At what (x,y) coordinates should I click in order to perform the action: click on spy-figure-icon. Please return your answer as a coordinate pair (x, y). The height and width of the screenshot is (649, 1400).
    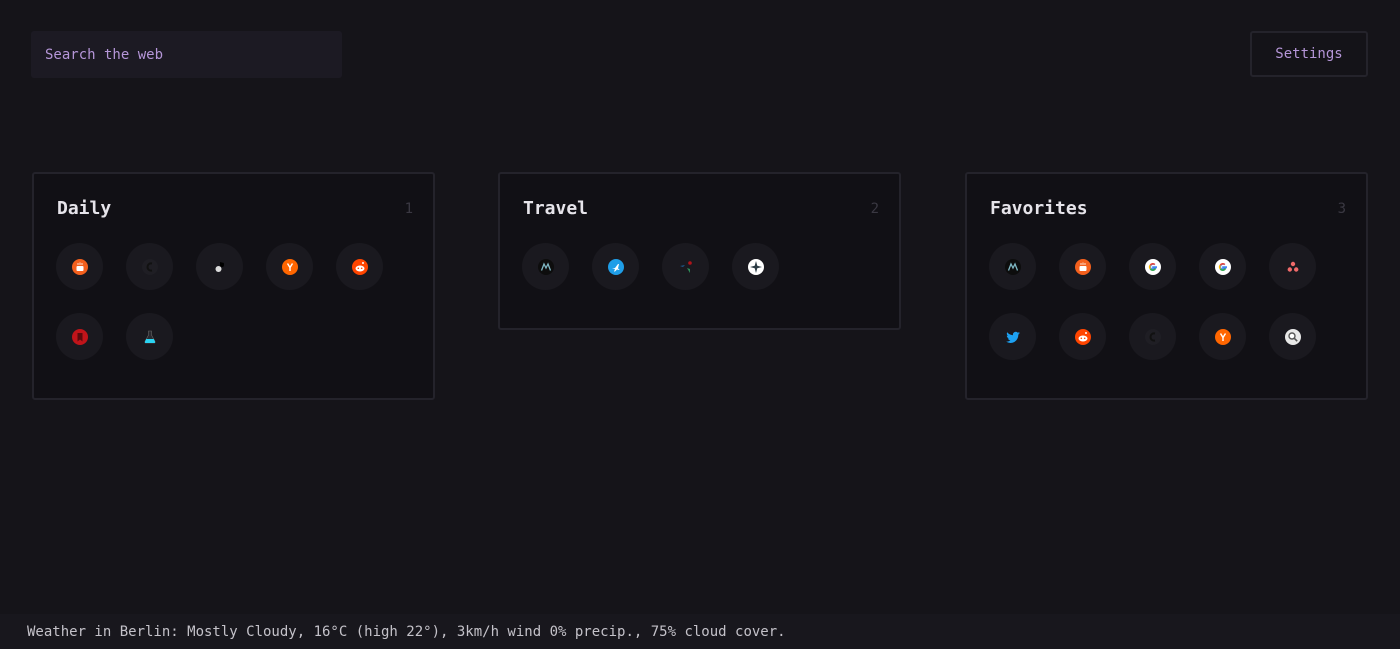
    Looking at the image, I should click on (219, 266).